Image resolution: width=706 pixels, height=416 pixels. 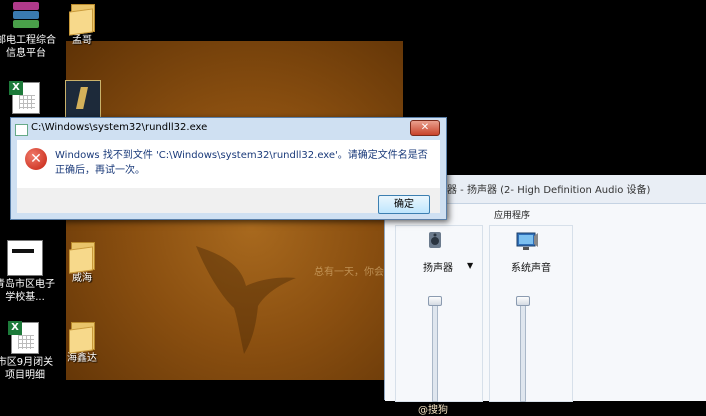 I want to click on desktop-icon-excel: X, so click(x=28, y=97).